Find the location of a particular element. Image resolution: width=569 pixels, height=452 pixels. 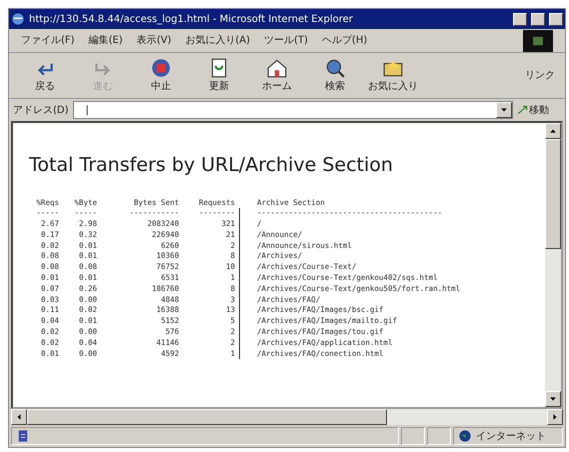

menu-item: ヘルプ(H) is located at coordinates (345, 40).